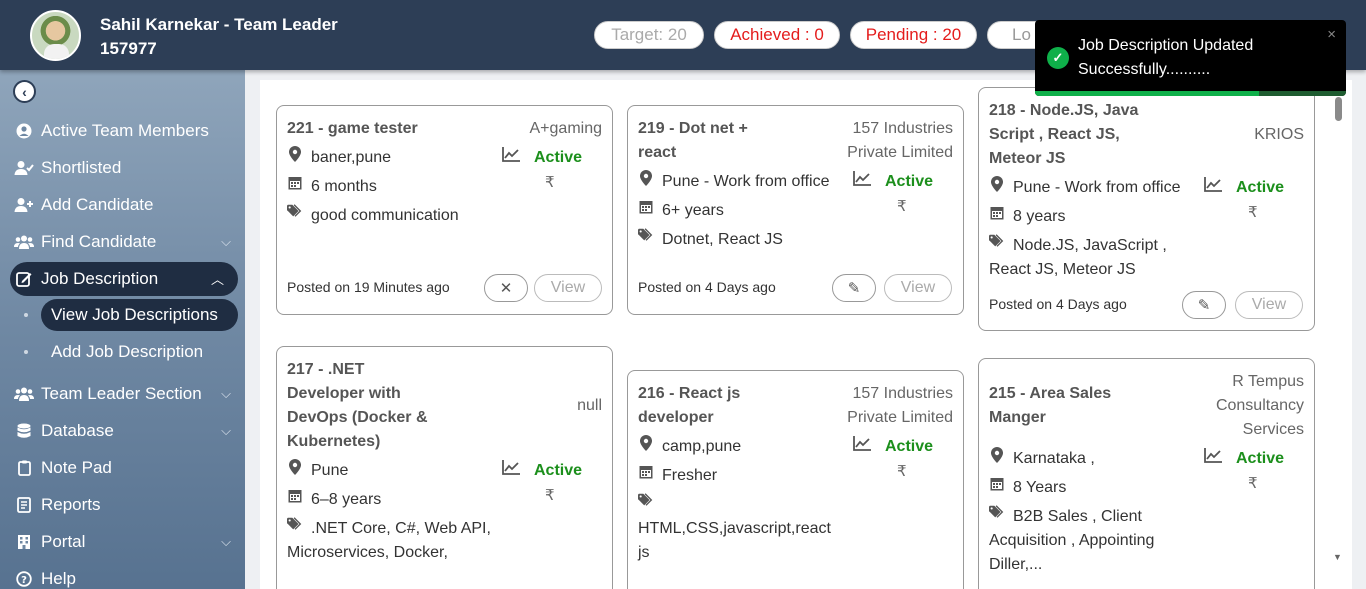 Image resolution: width=1366 pixels, height=589 pixels. I want to click on experience-text: 8 years, so click(1039, 216).